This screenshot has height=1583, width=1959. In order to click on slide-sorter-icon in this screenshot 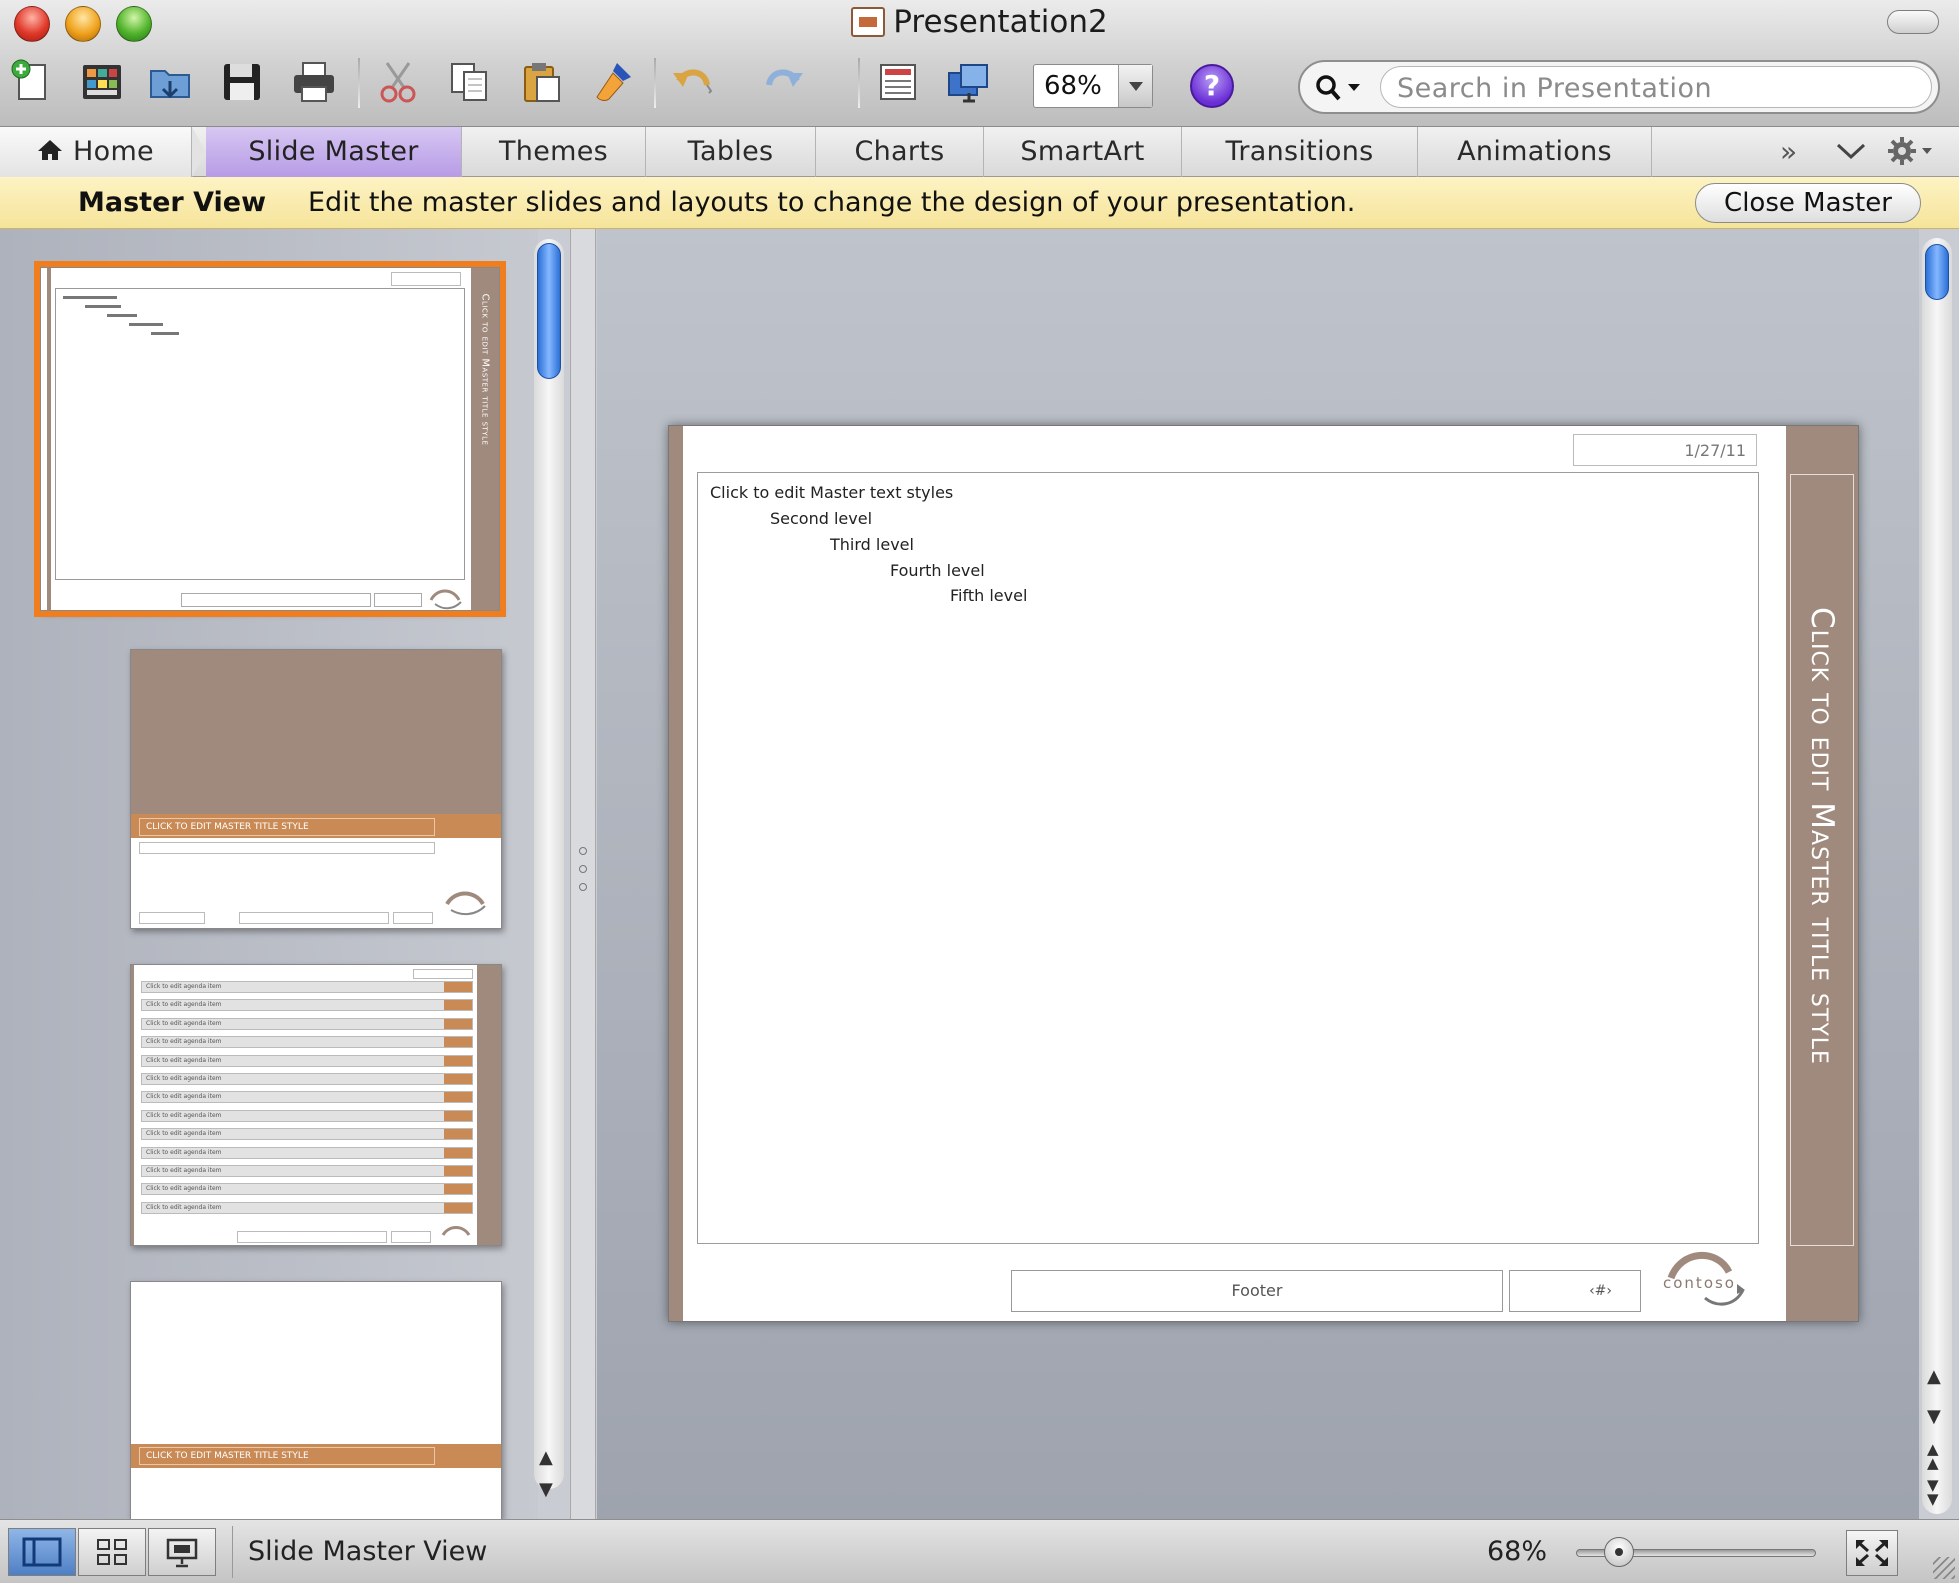, I will do `click(112, 1552)`.